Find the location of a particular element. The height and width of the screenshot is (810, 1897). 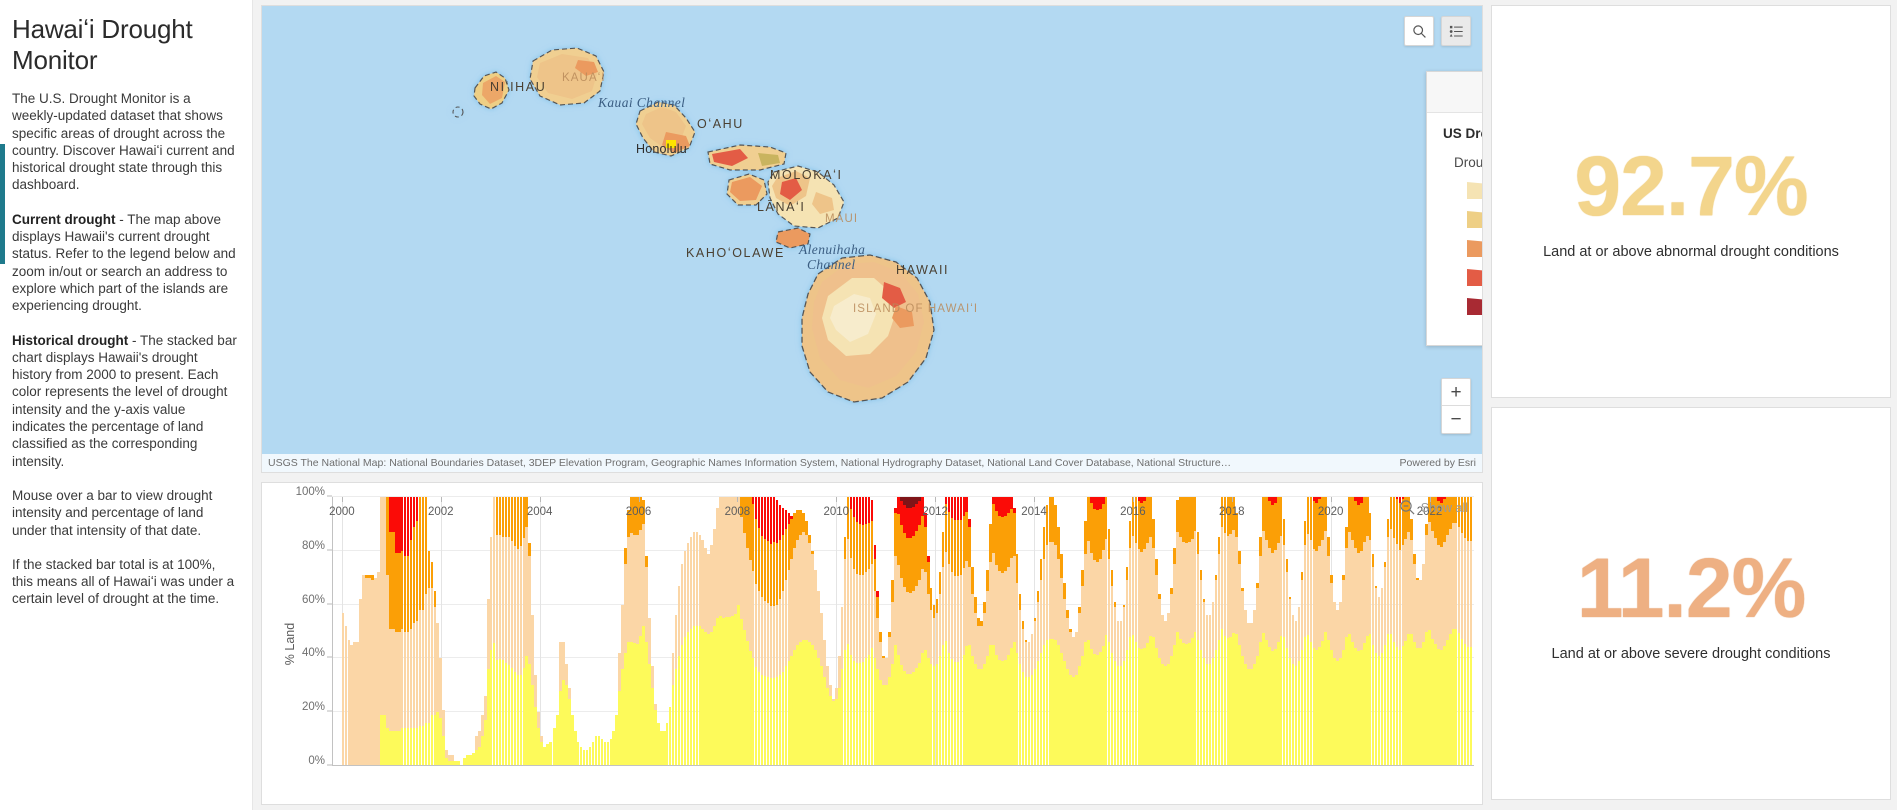

sidebar-paragraph-lead: Current drought is located at coordinates (64, 219).